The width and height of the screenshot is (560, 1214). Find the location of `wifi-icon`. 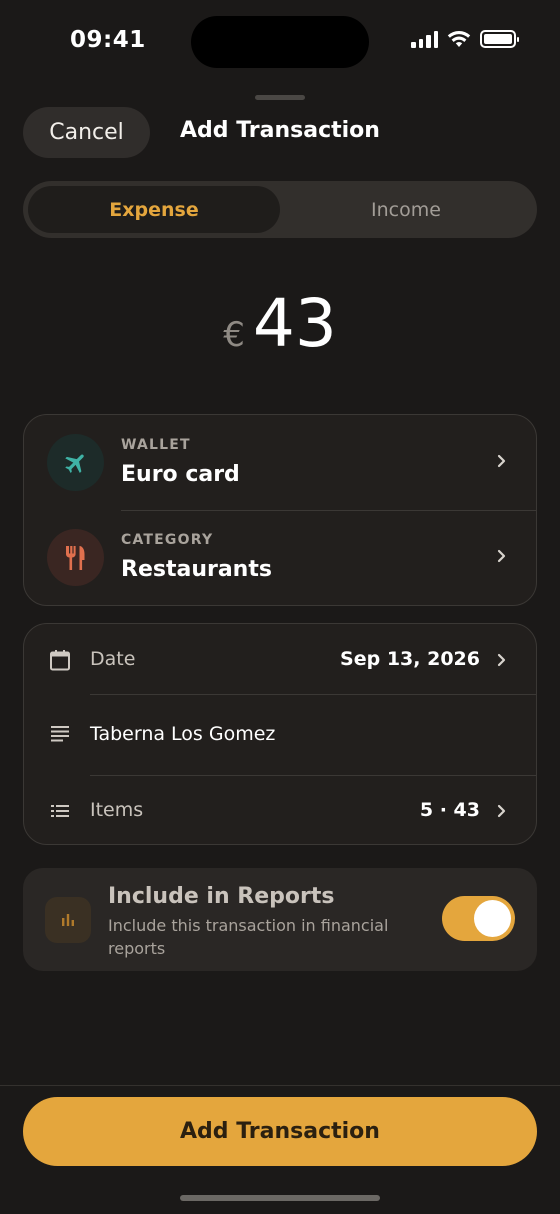

wifi-icon is located at coordinates (459, 38).